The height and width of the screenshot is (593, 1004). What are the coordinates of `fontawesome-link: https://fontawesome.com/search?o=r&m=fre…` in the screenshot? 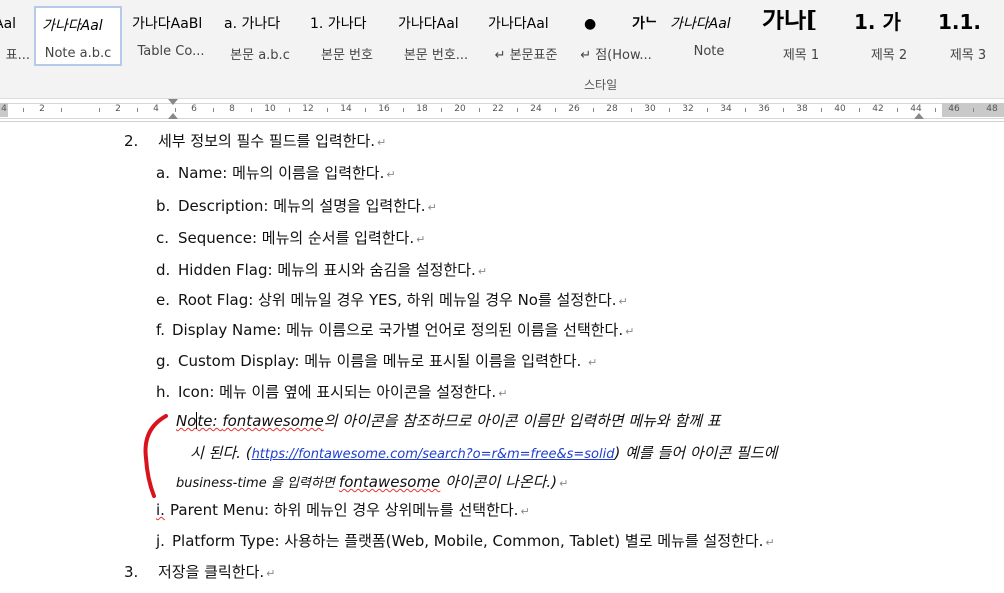 It's located at (433, 454).